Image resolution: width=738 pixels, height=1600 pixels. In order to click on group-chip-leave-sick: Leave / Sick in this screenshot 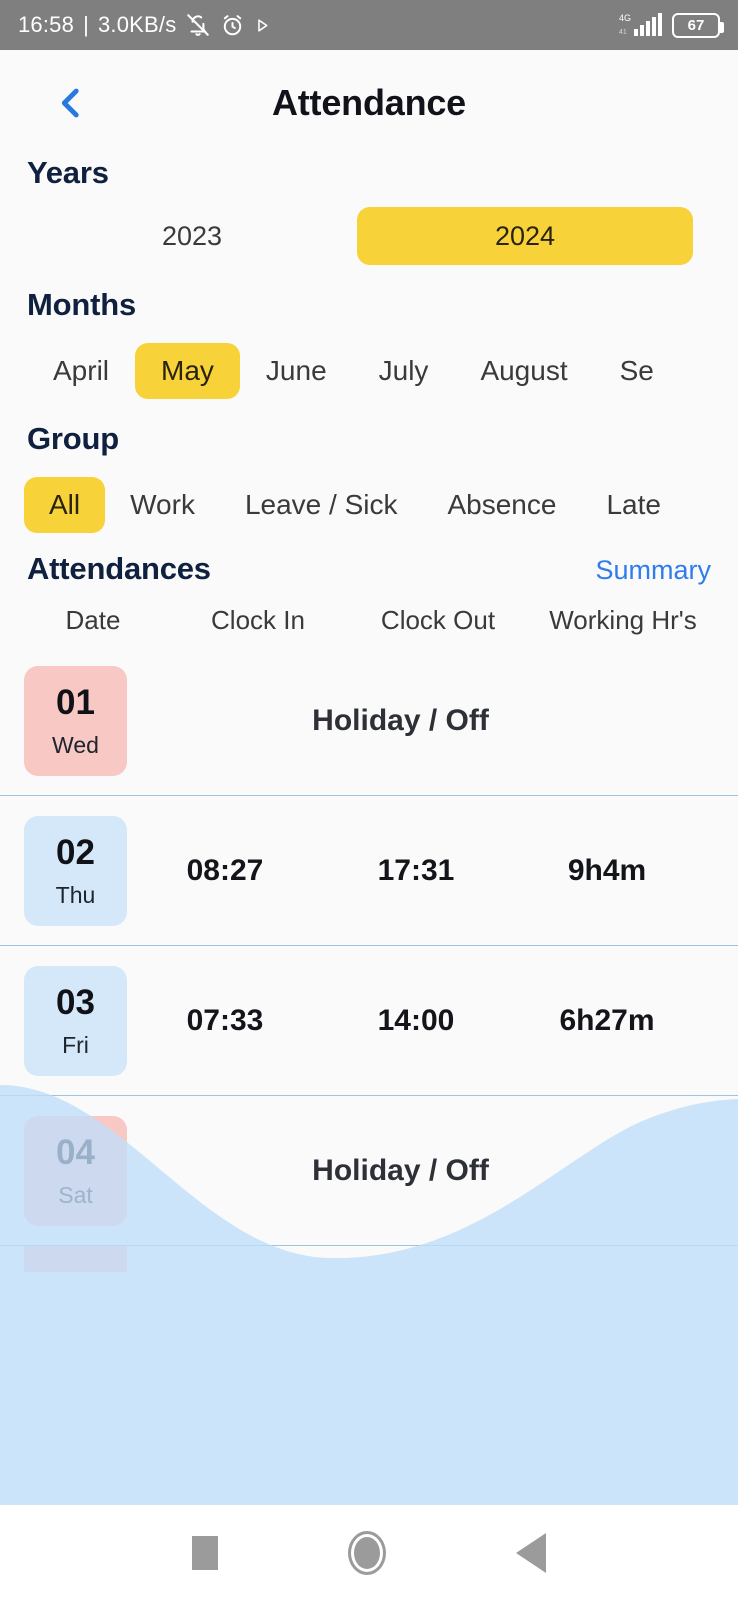, I will do `click(321, 505)`.